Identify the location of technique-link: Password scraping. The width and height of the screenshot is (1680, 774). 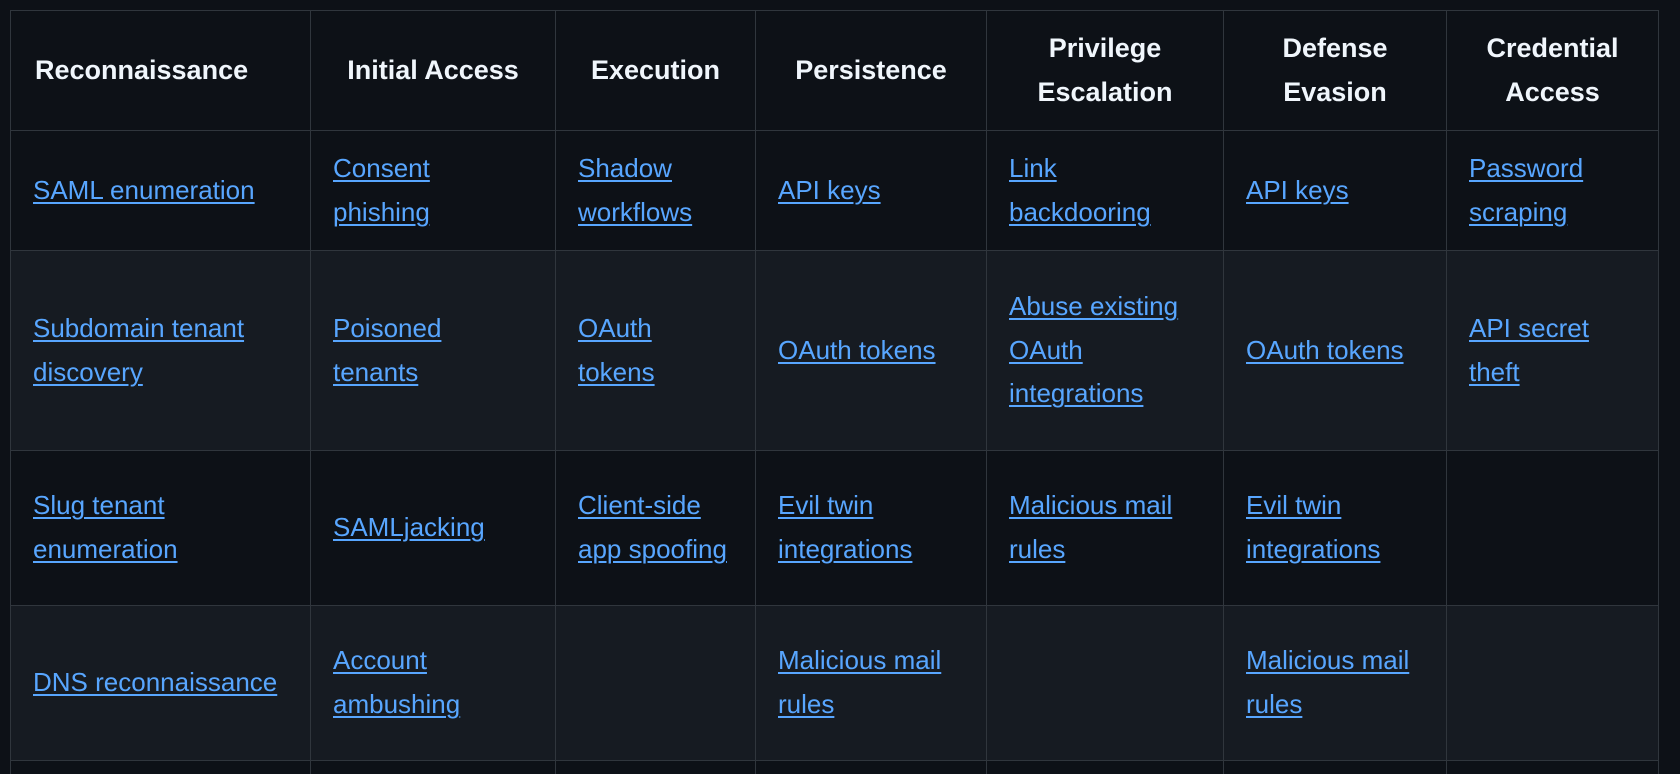
(1526, 190).